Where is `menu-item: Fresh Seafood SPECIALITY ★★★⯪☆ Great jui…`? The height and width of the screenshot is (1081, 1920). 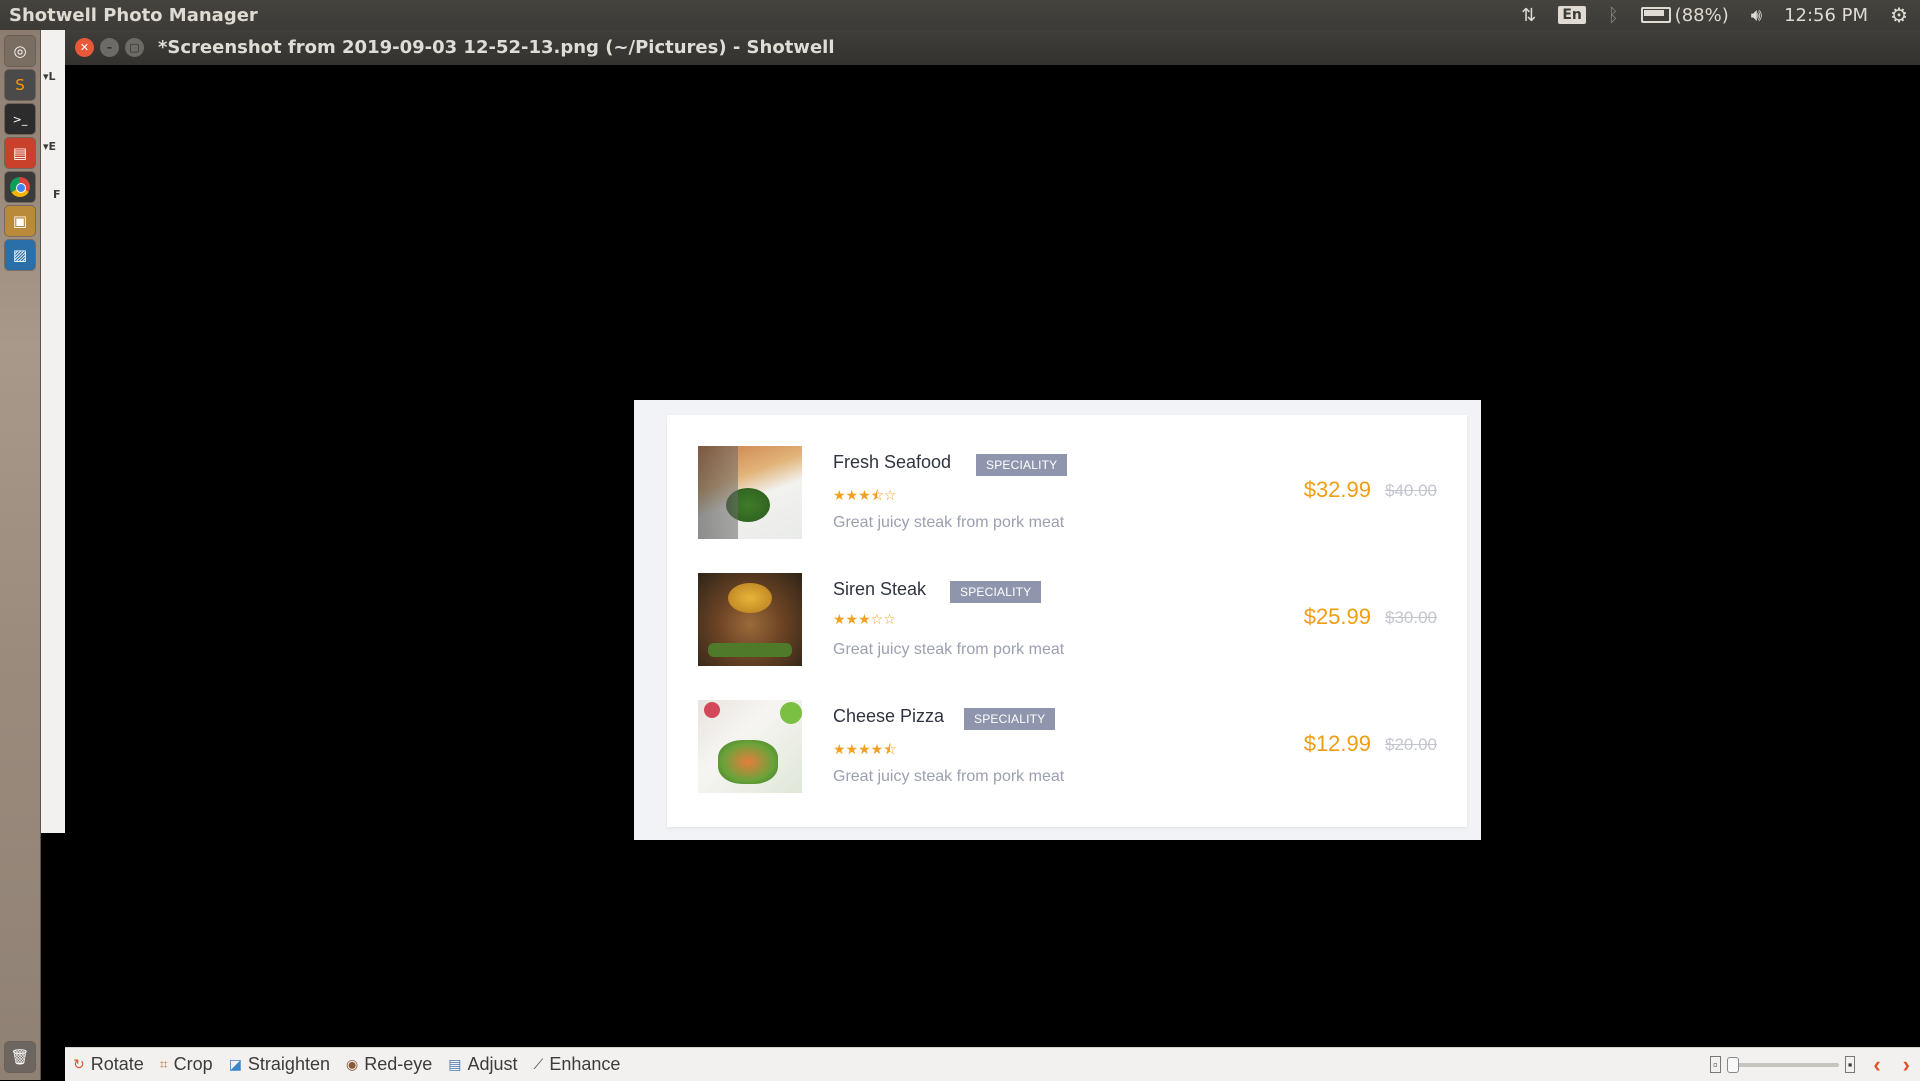
menu-item: Fresh Seafood SPECIALITY ★★★⯪☆ Great jui… is located at coordinates (1067, 493).